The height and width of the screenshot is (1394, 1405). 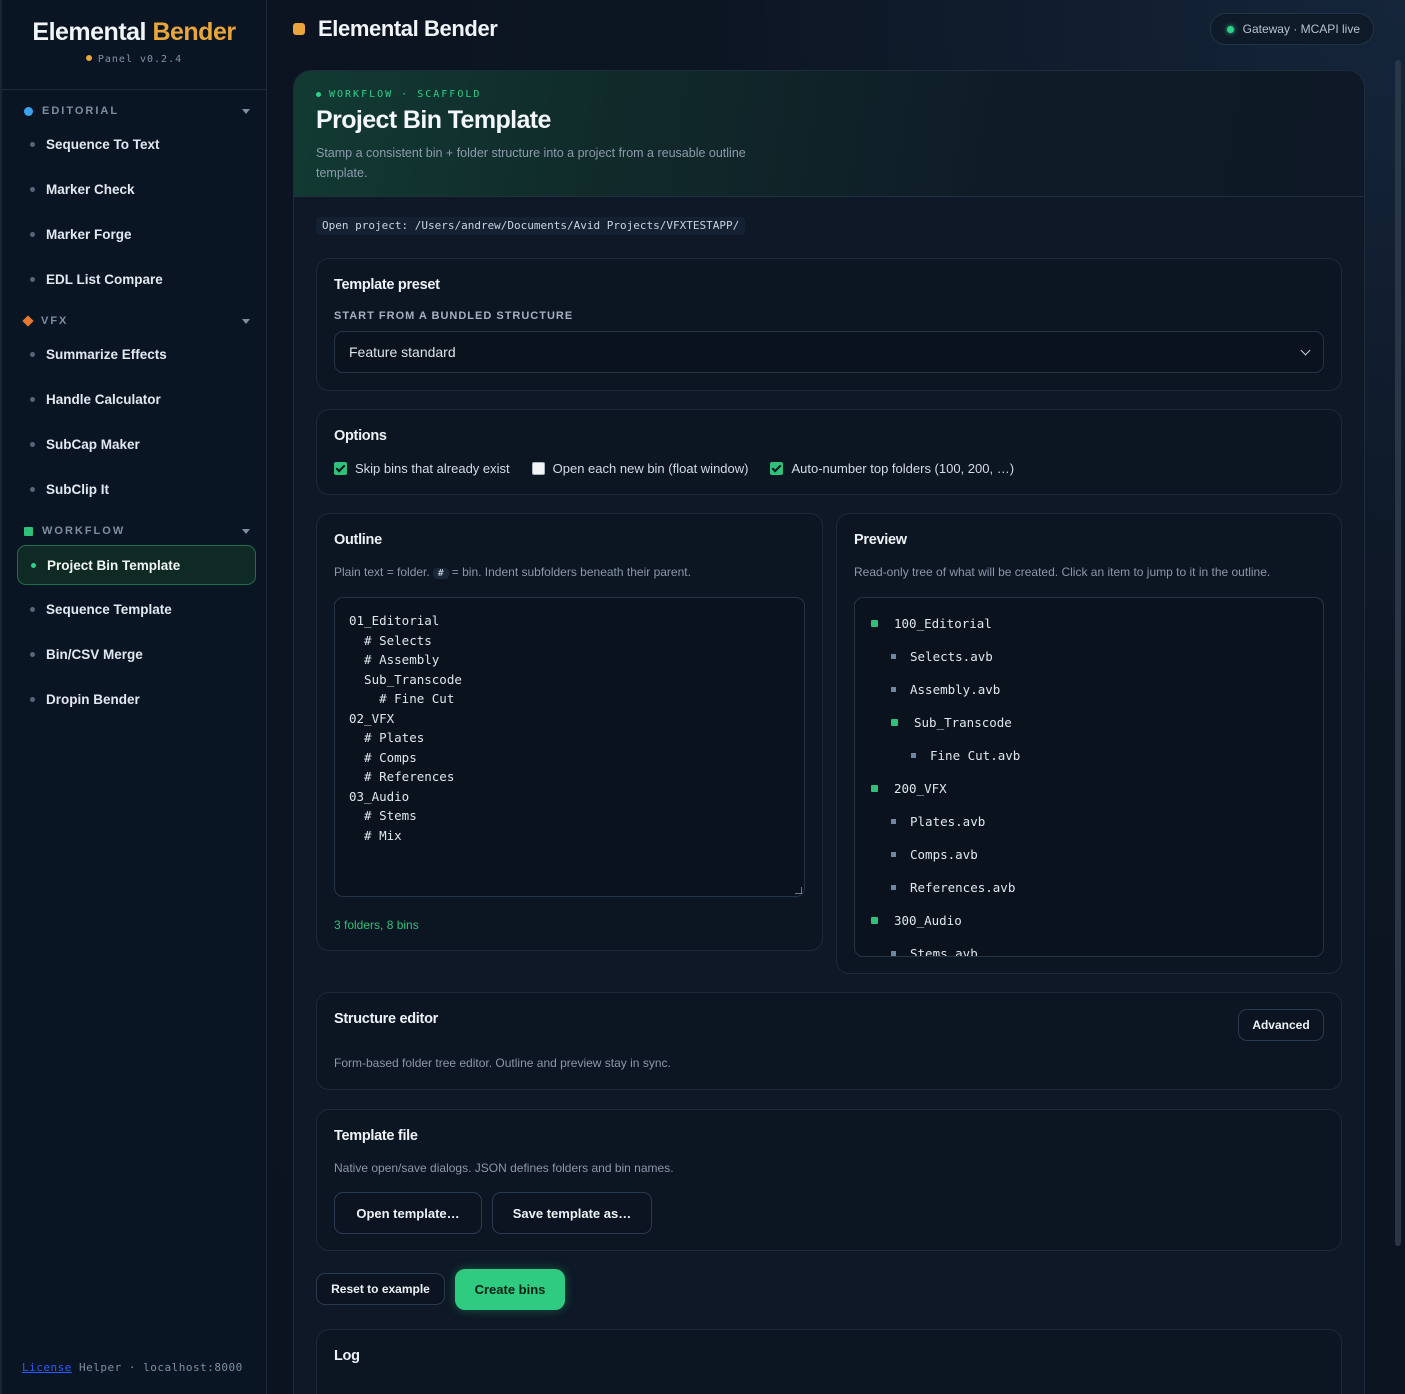 What do you see at coordinates (639, 468) in the screenshot?
I see `option-open-new-bin: Open each new bin (float window)` at bounding box center [639, 468].